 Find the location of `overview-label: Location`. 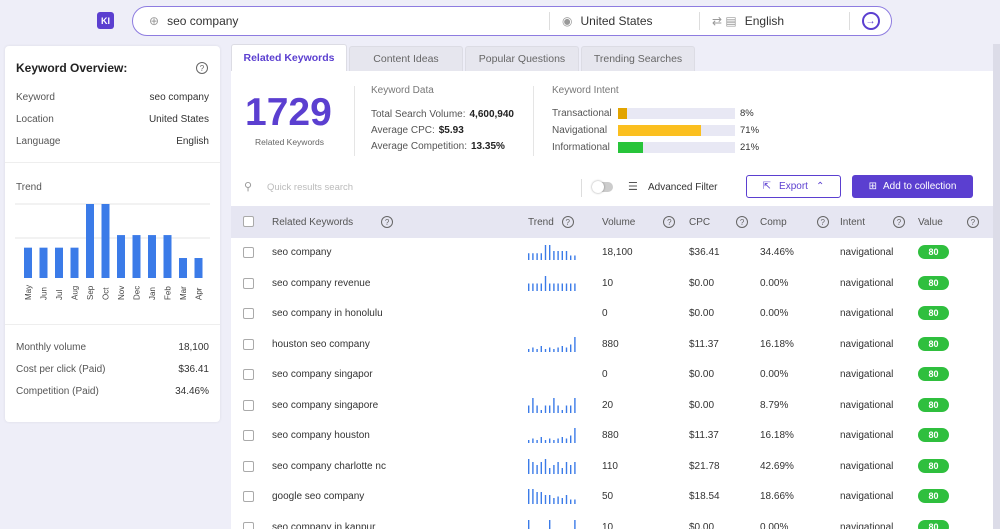

overview-label: Location is located at coordinates (35, 119).